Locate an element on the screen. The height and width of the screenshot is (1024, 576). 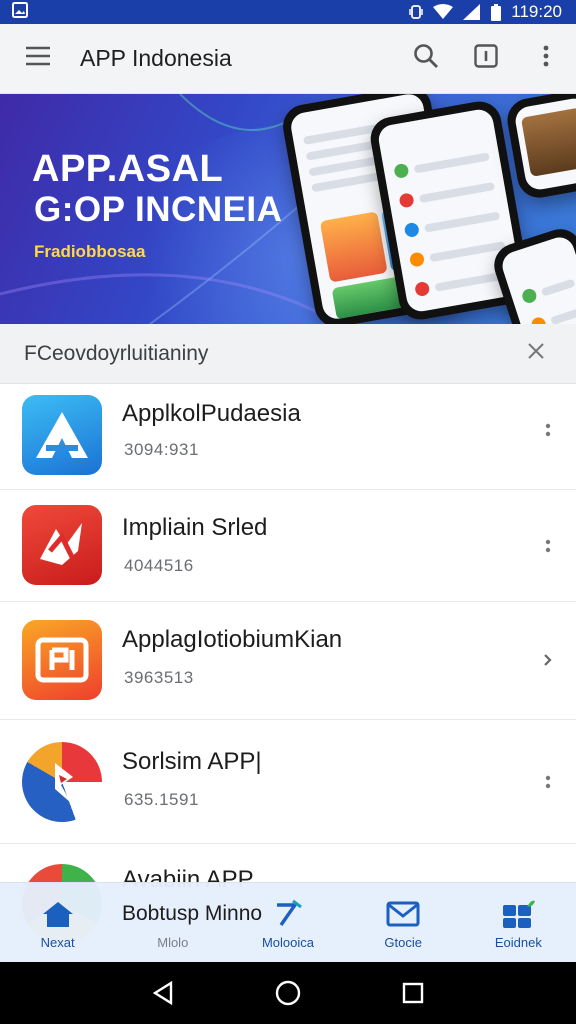
app-download-count: 4044516 is located at coordinates (159, 565).